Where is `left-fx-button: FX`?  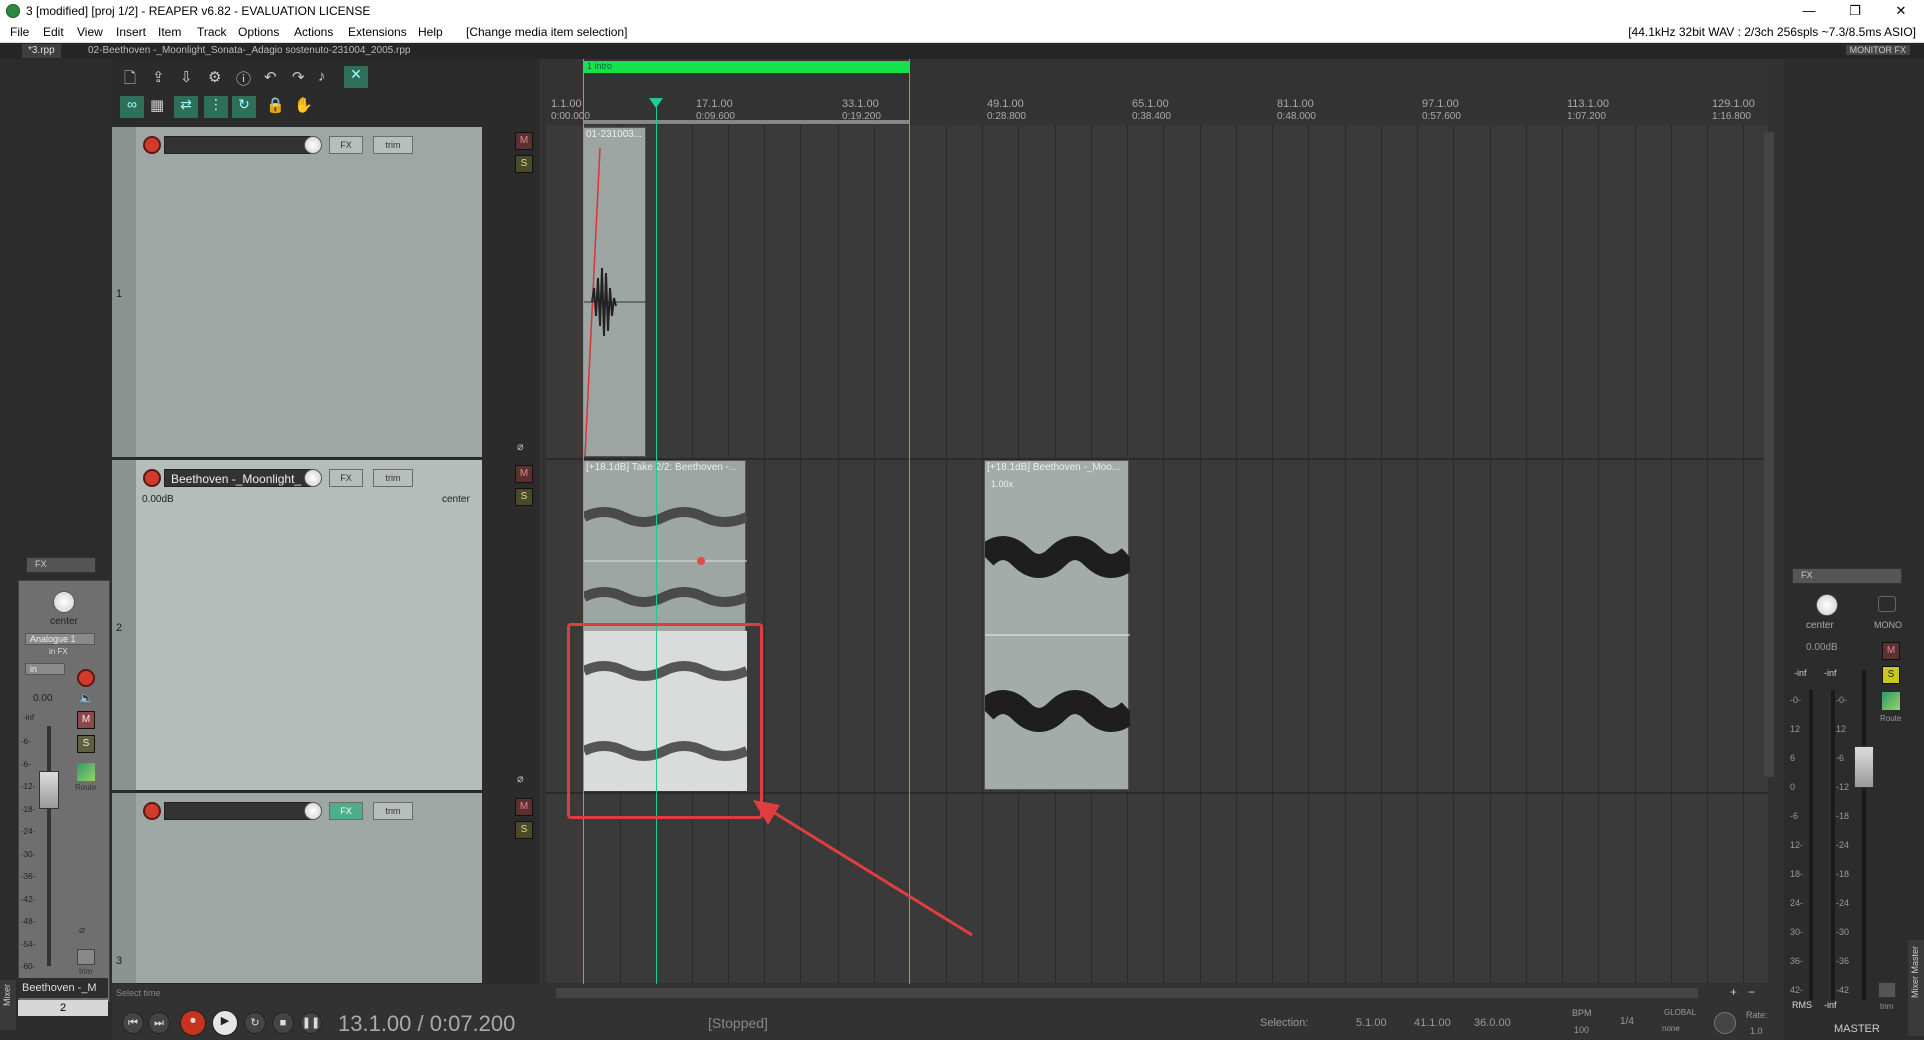 left-fx-button: FX is located at coordinates (61, 565).